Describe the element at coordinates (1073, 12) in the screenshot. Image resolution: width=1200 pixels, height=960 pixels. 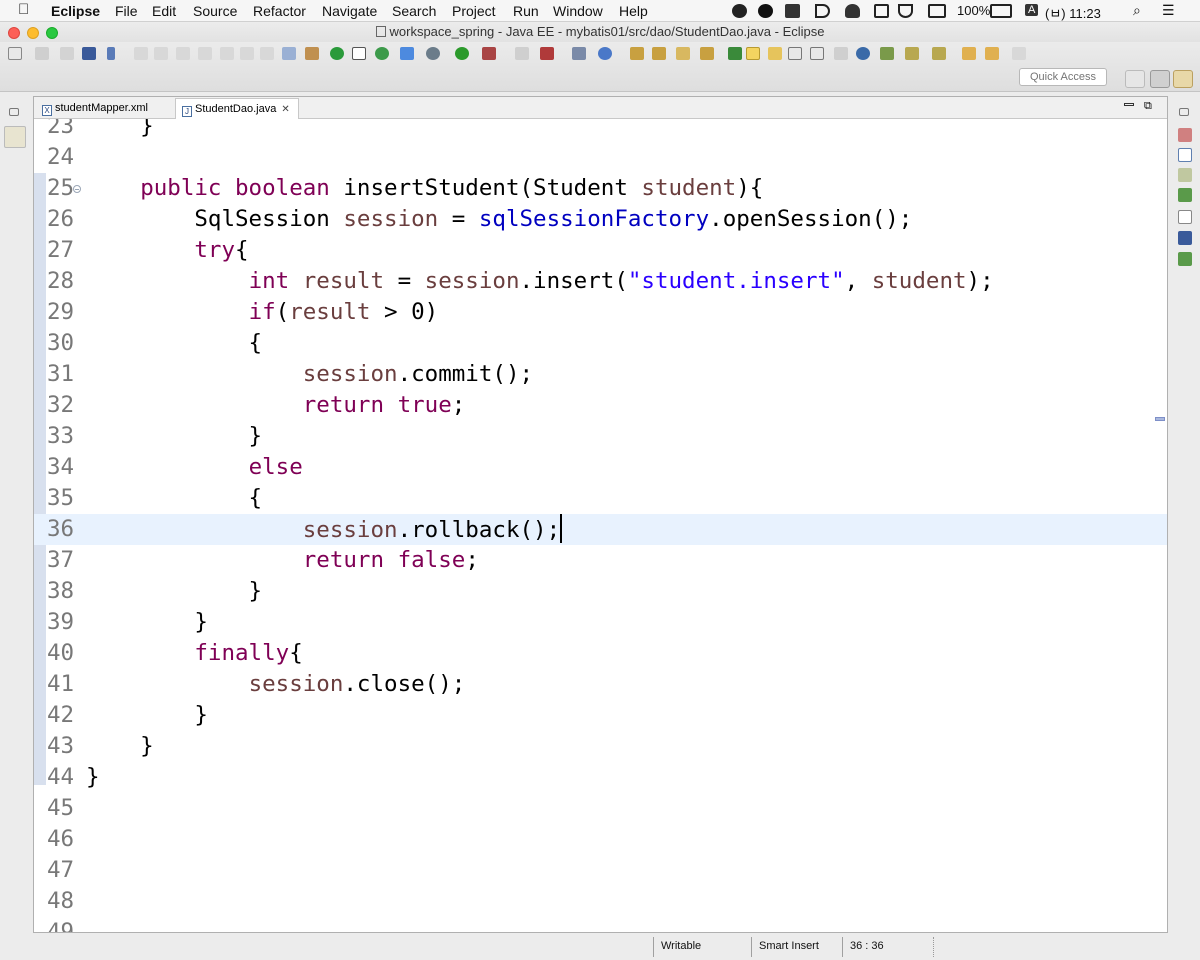
I see `clock: (ㅂ) 11:23` at that location.